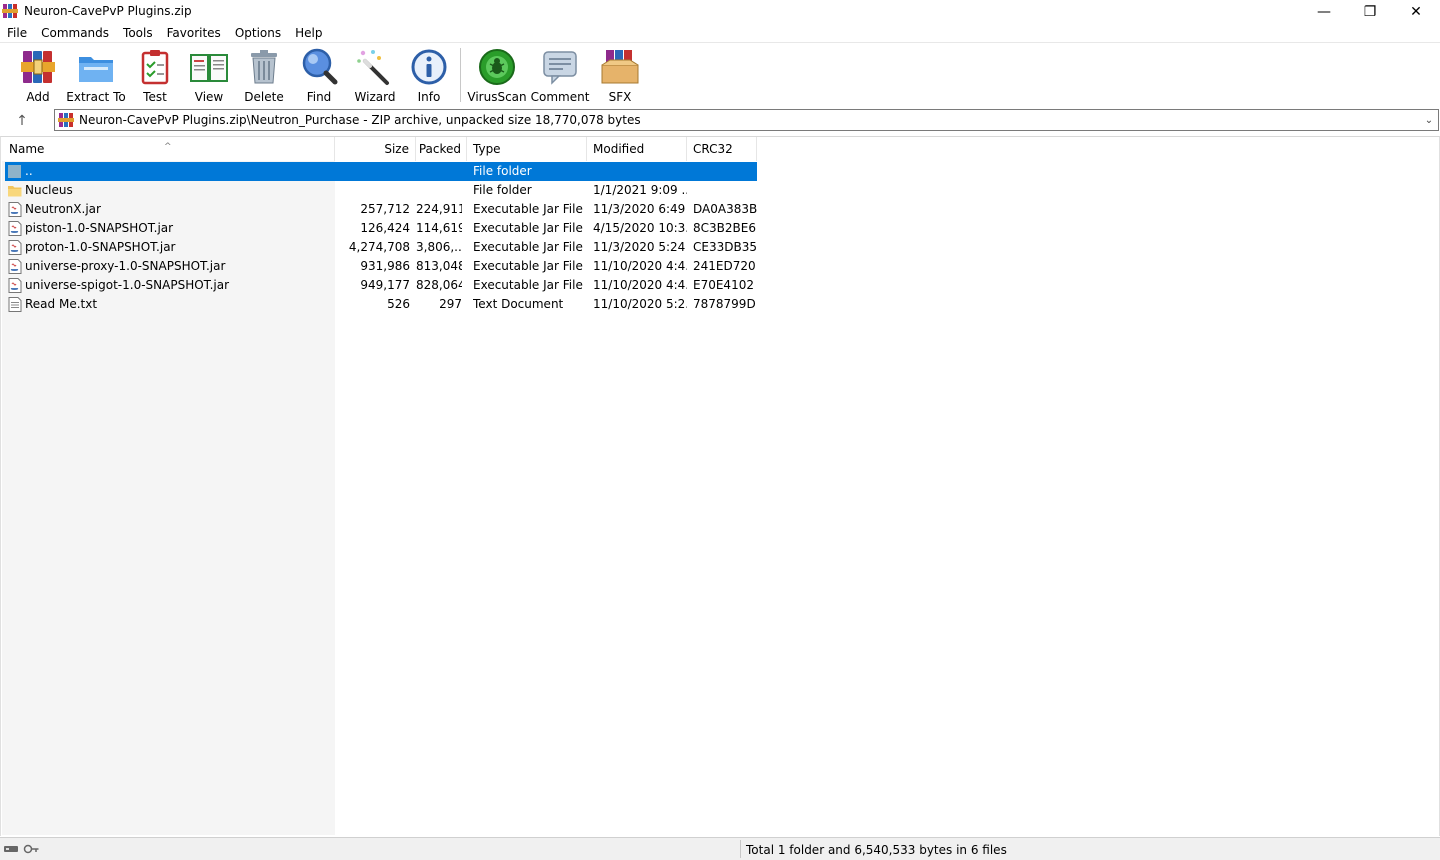  Describe the element at coordinates (319, 97) in the screenshot. I see `find-label: Find` at that location.